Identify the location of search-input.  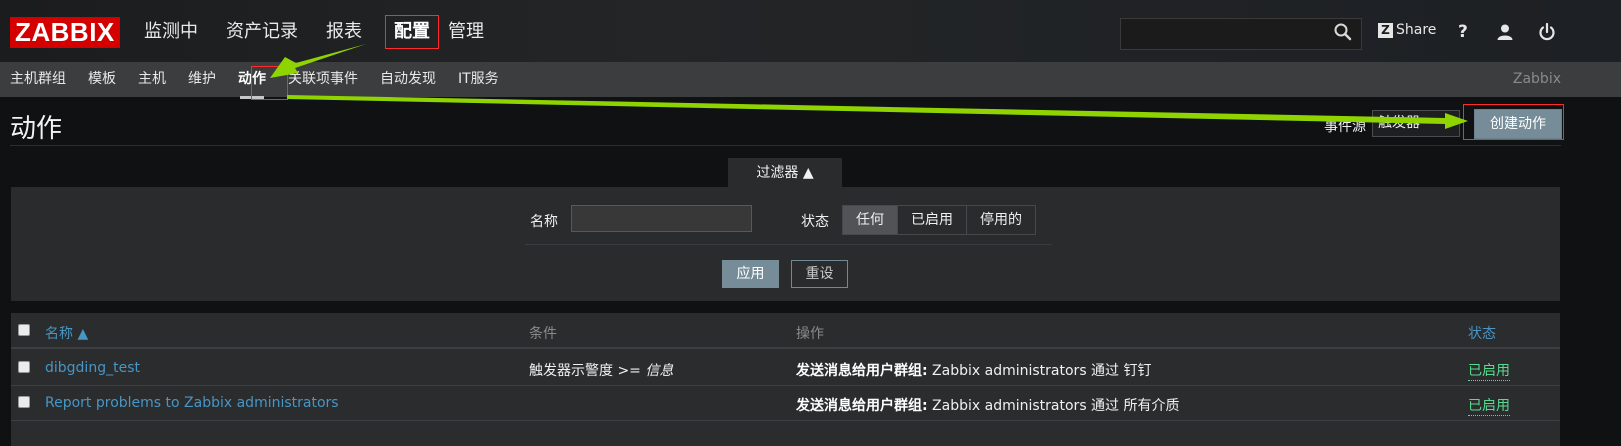
(1241, 34).